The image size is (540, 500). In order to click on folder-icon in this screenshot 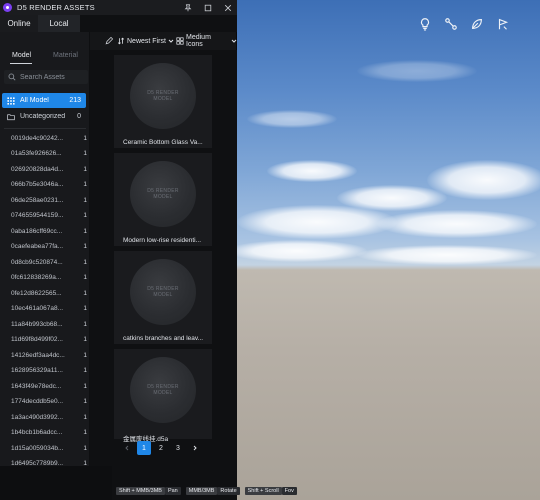, I will do `click(11, 117)`.